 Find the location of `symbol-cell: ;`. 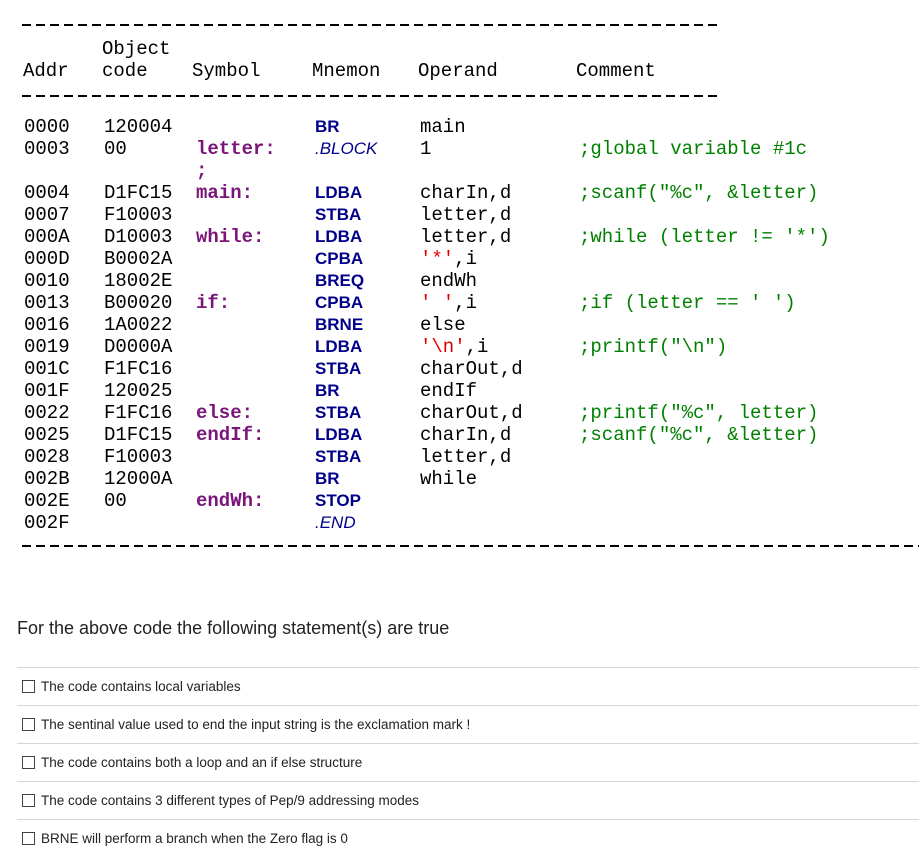

symbol-cell: ; is located at coordinates (202, 171).